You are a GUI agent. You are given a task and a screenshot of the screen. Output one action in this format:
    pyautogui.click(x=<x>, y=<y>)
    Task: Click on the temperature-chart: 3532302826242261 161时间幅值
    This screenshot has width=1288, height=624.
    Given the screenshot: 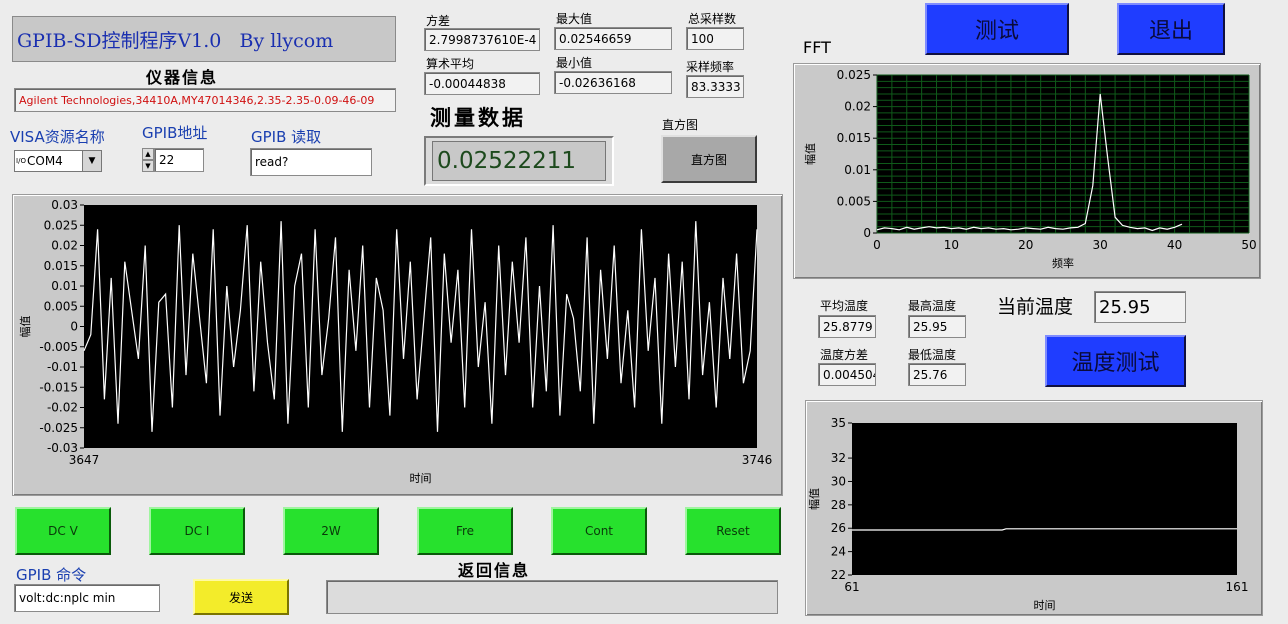 What is the action you would take?
    pyautogui.click(x=1028, y=514)
    